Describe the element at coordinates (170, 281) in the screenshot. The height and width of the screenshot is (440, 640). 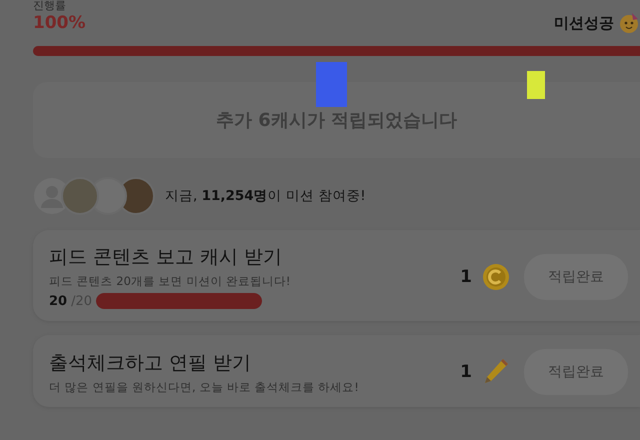
I see `mission-description: 피드 콘텐츠 20개를 보면 미션이 완료됩니다!` at that location.